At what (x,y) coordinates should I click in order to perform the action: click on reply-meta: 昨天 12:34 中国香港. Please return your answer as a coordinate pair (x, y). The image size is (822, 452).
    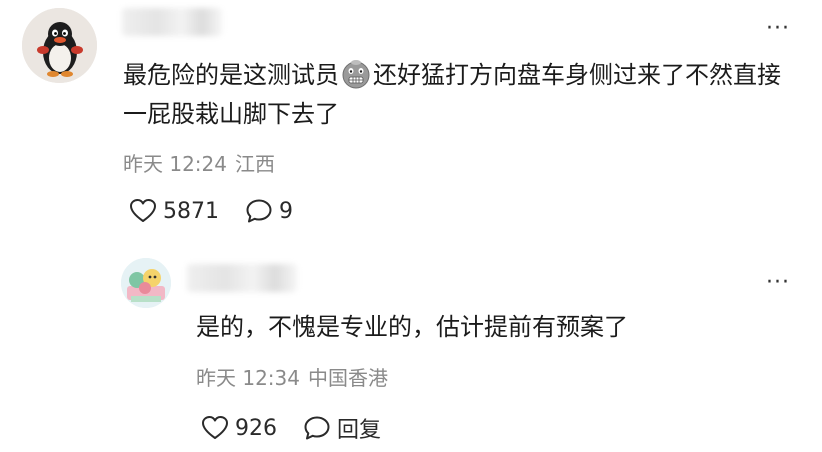
    Looking at the image, I should click on (296, 378).